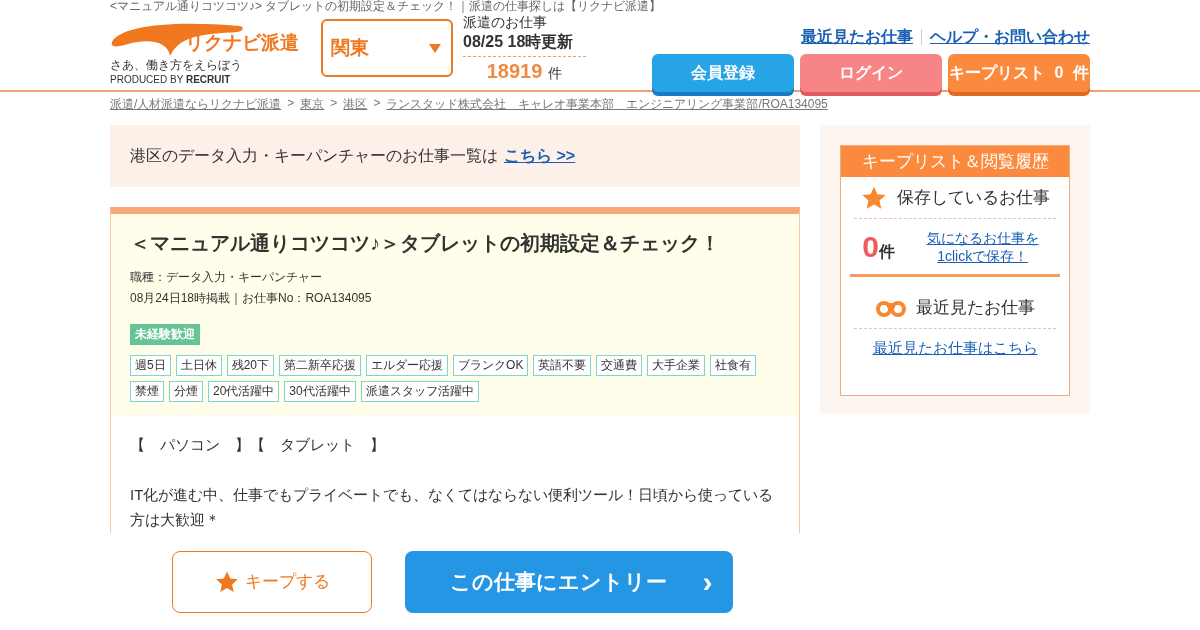  Describe the element at coordinates (147, 391) in the screenshot. I see `job-tag: 禁煙` at that location.